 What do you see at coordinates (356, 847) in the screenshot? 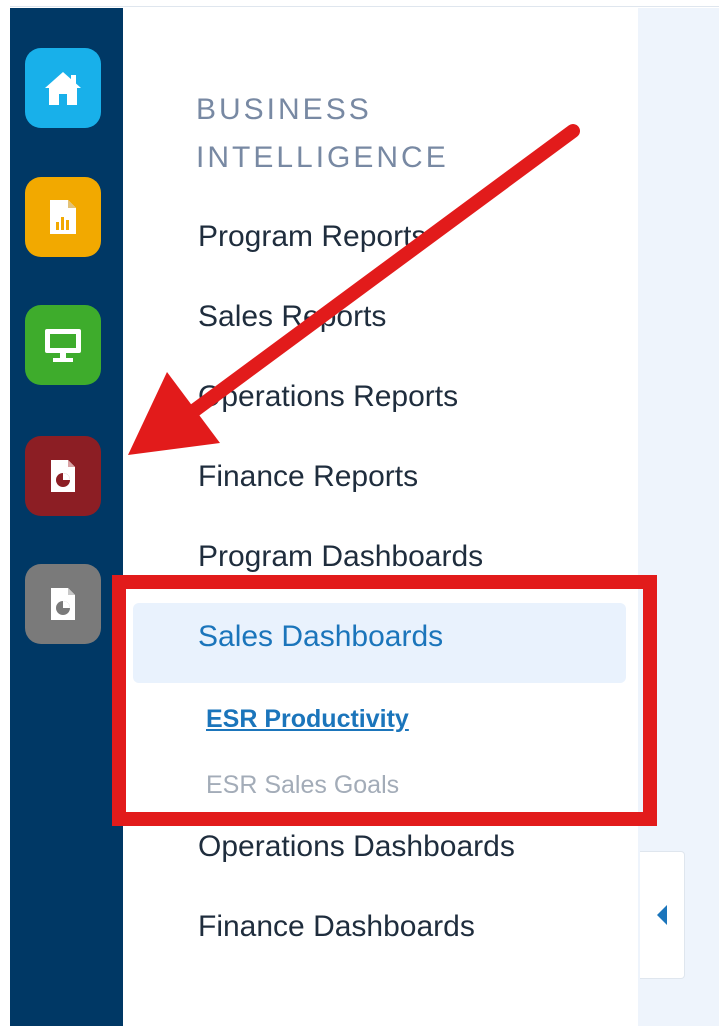
I see `menu-item-operations-dashboards: Operations Dashboards` at bounding box center [356, 847].